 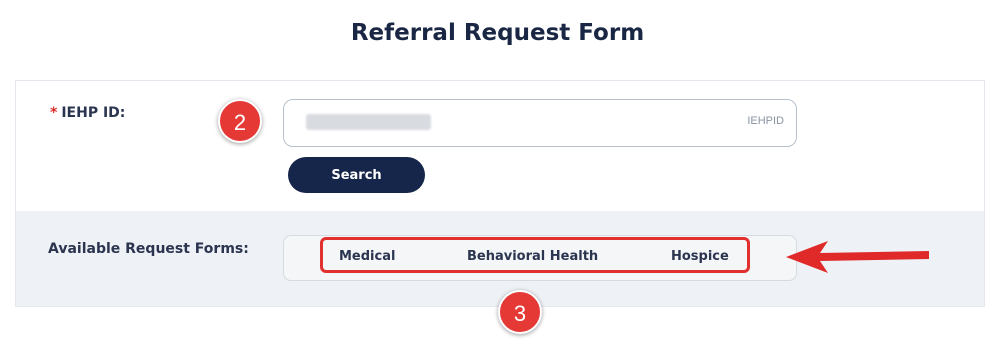 I want to click on redacted-id-value, so click(x=368, y=122).